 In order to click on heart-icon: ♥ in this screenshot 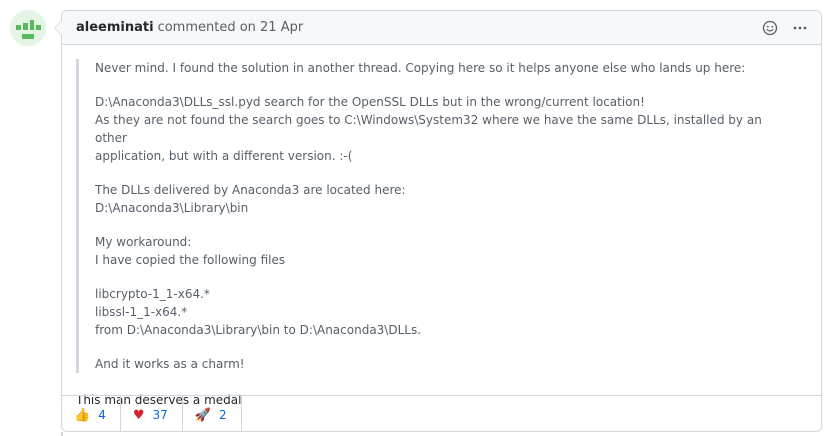, I will do `click(138, 415)`.